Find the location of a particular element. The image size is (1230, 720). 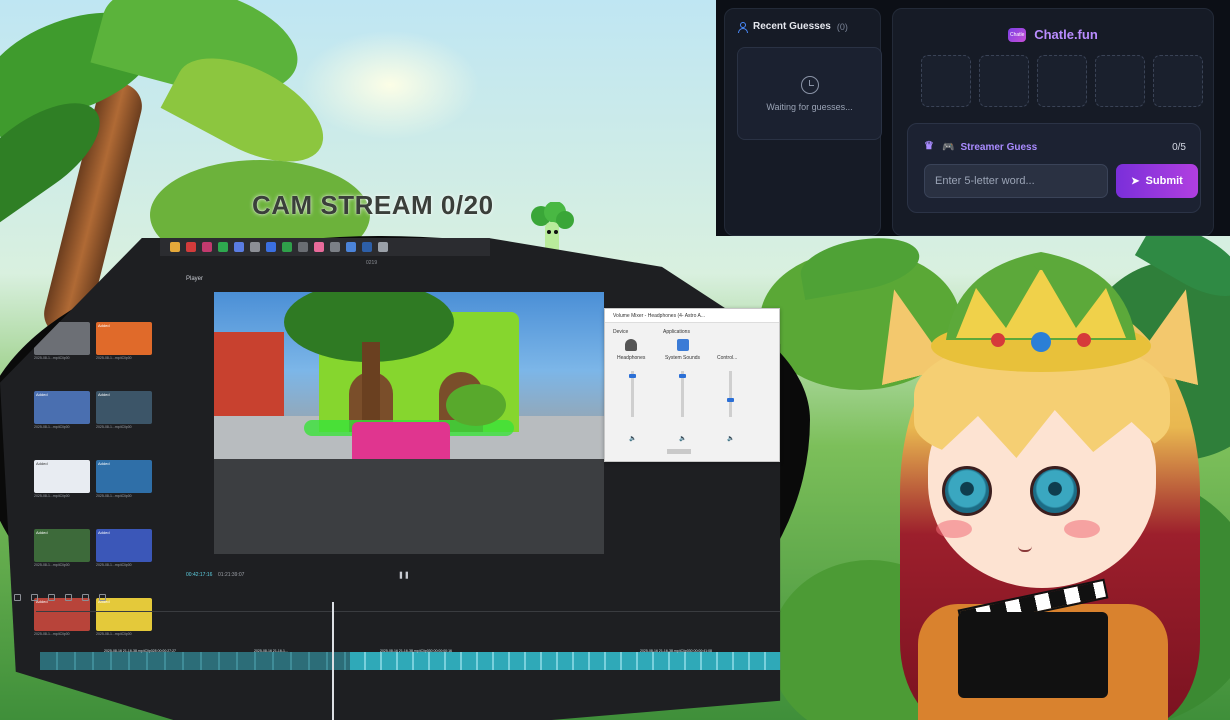

current-time: 00:42:17:16 is located at coordinates (199, 575).